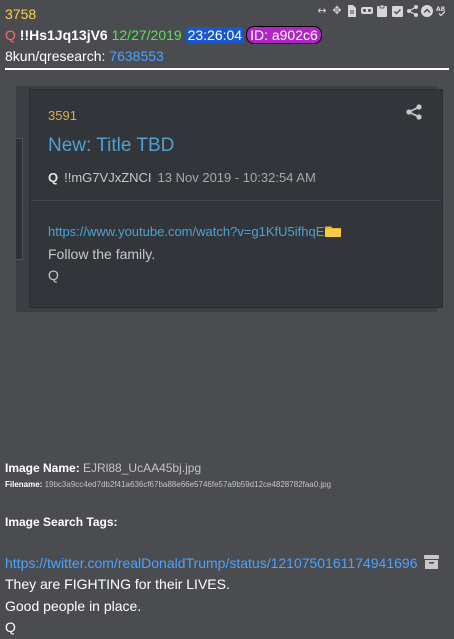 Image resolution: width=454 pixels, height=639 pixels. Describe the element at coordinates (61, 522) in the screenshot. I see `image-search-tags-label: Image Search Tags:` at that location.